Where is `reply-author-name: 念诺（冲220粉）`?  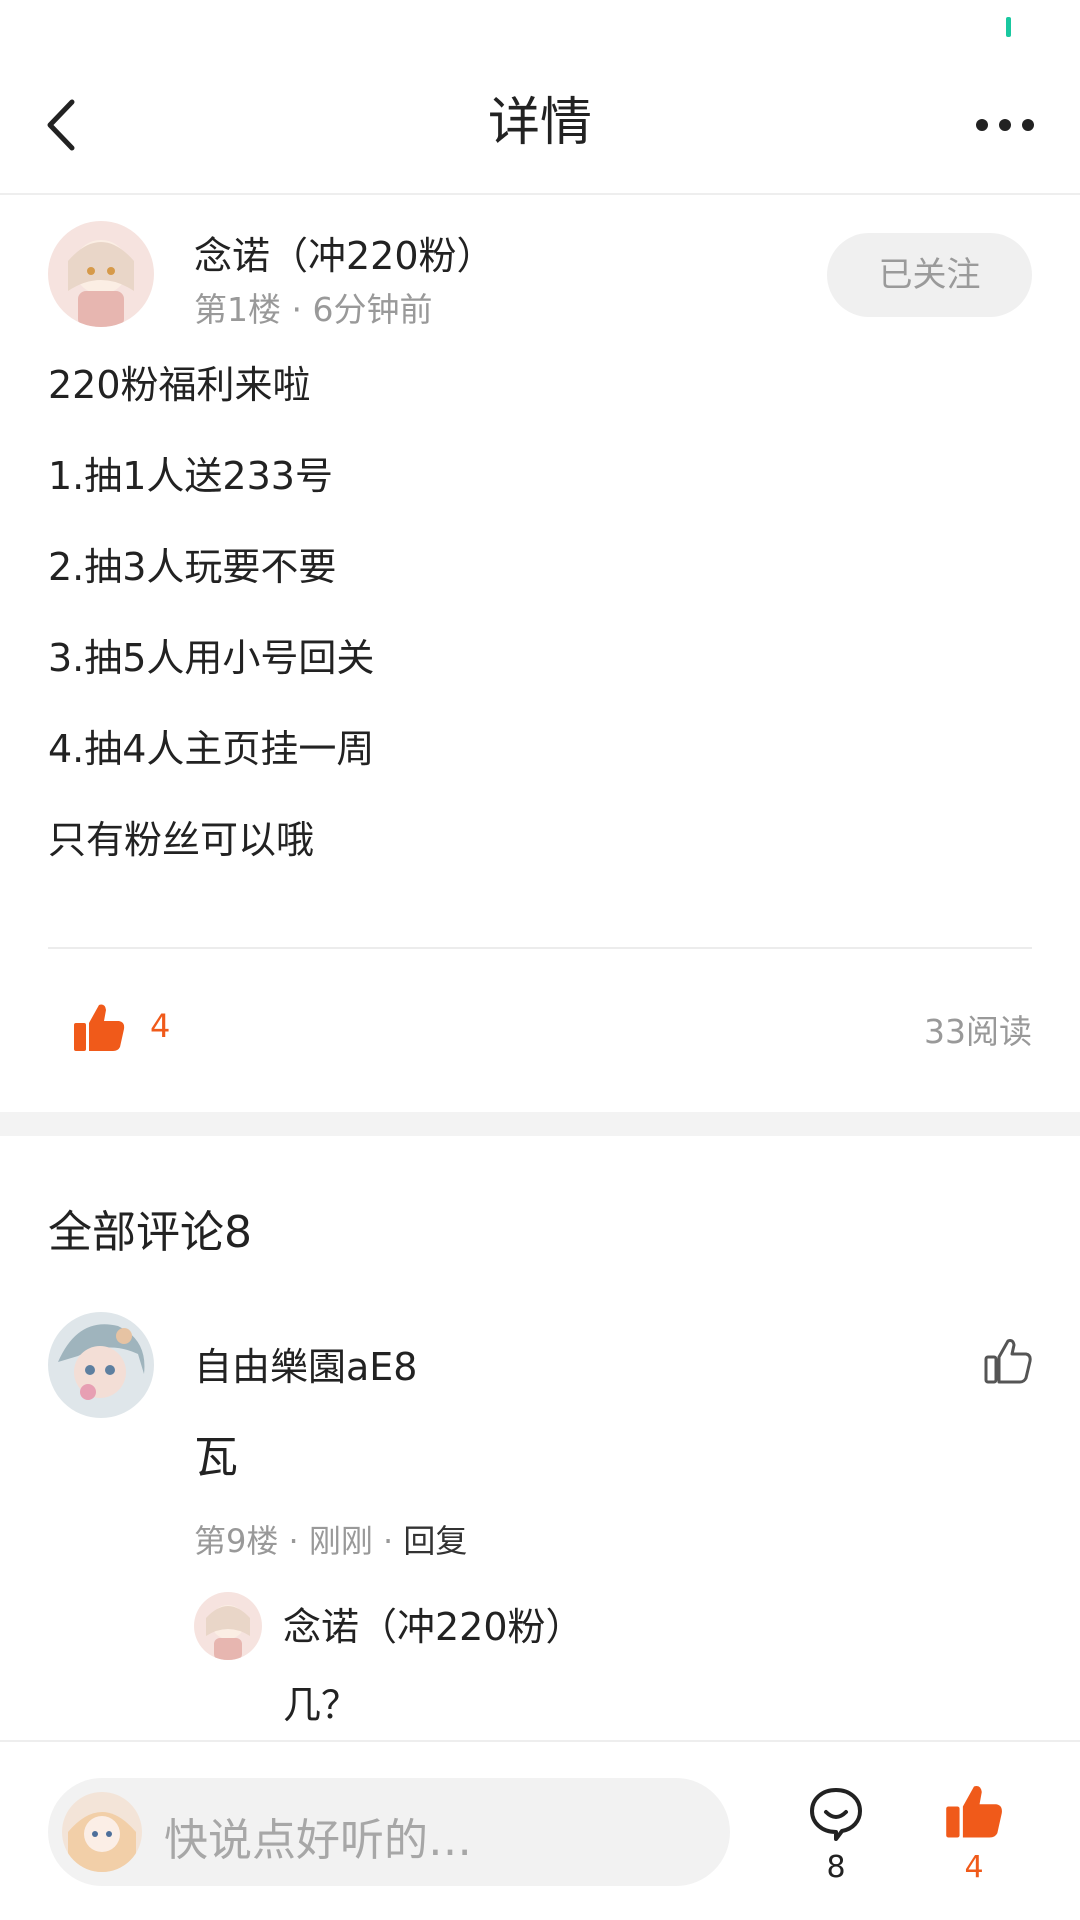
reply-author-name: 念诺（冲220粉） is located at coordinates (433, 1623).